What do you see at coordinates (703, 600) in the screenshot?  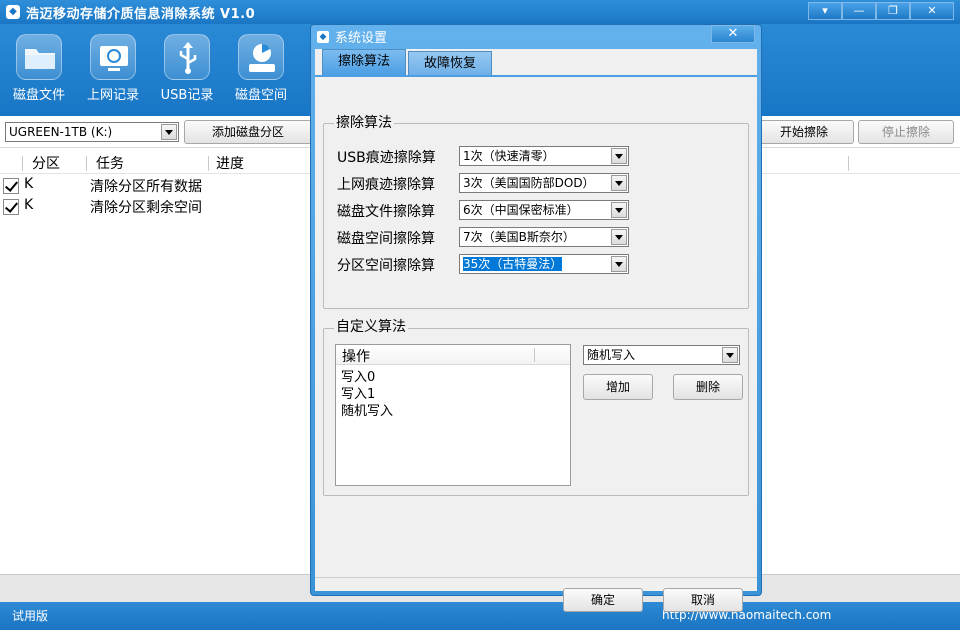 I see `cancel-button: 取消` at bounding box center [703, 600].